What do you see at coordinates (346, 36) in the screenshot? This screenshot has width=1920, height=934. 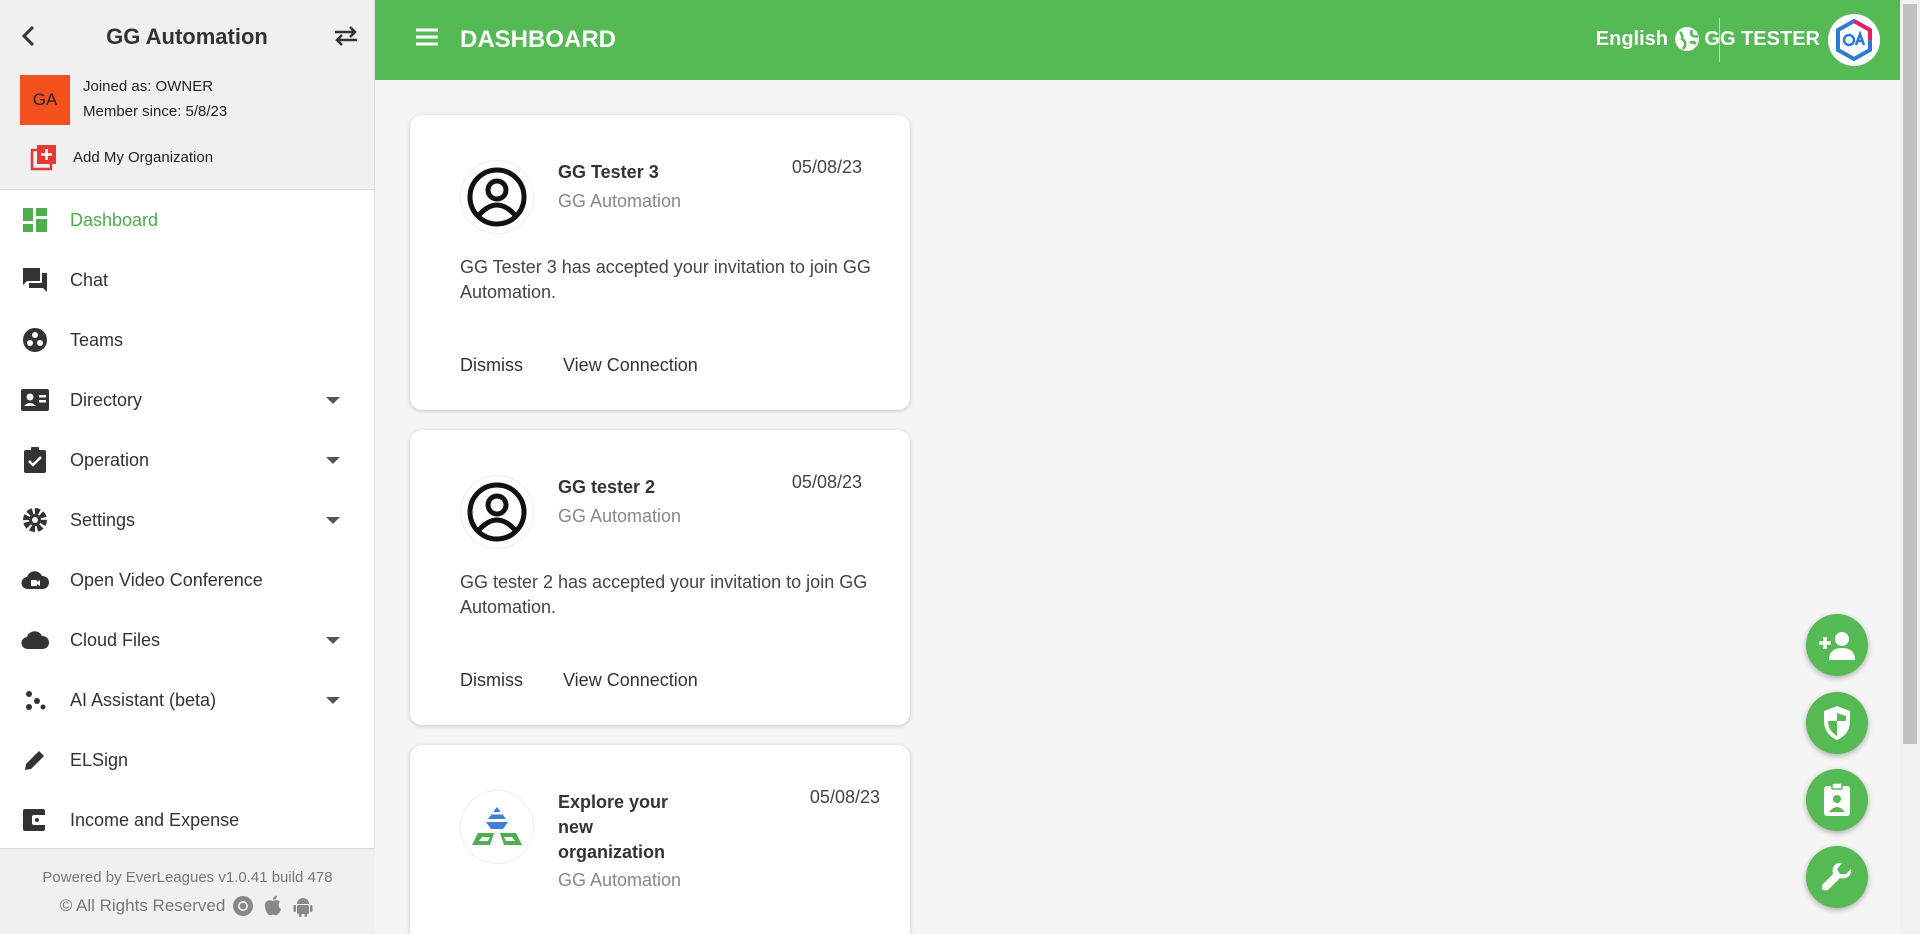 I see `swap-icon` at bounding box center [346, 36].